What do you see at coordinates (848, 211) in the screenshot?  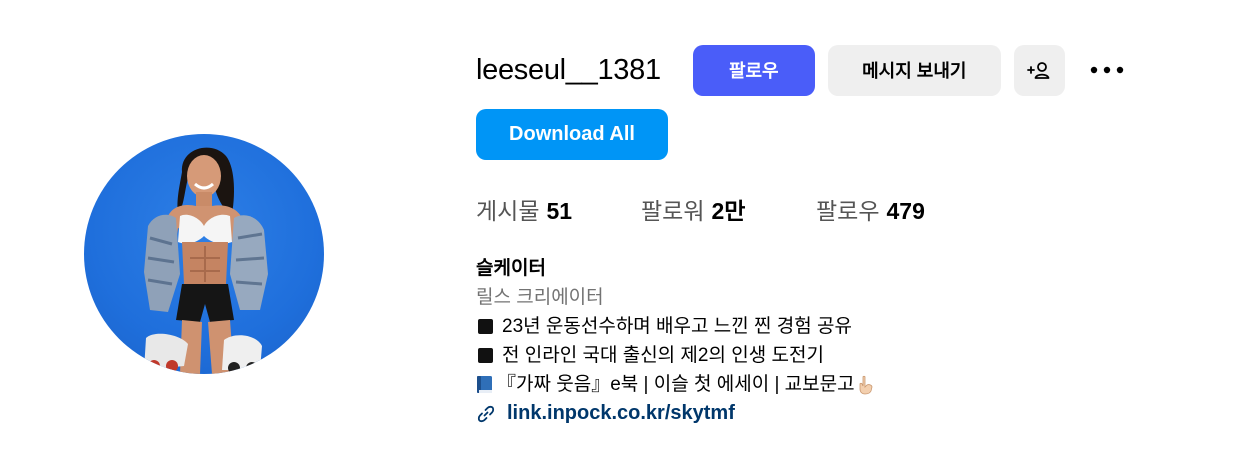 I see `following-label: 팔로우` at bounding box center [848, 211].